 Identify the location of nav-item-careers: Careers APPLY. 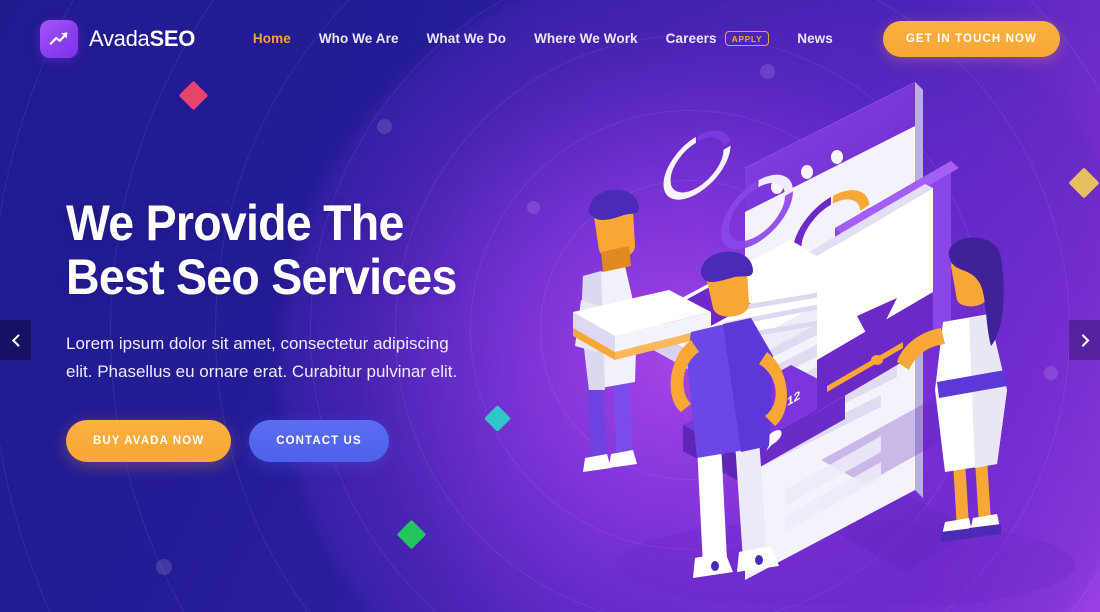
(717, 38).